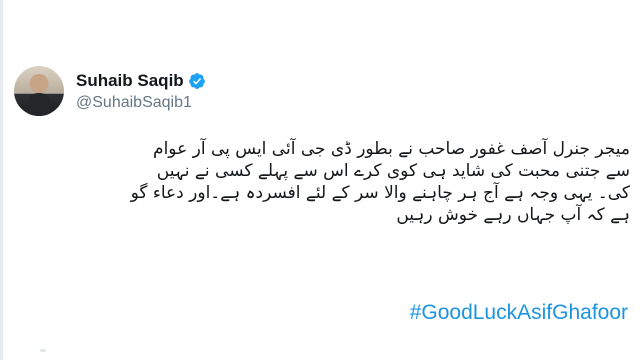  What do you see at coordinates (1, 180) in the screenshot?
I see `card-border` at bounding box center [1, 180].